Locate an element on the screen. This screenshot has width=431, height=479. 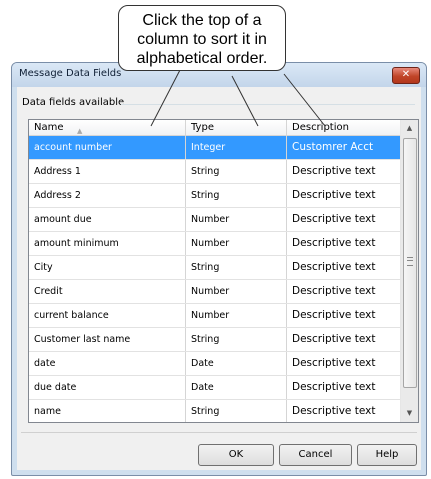
pointer-to-name-column is located at coordinates (165, 98).